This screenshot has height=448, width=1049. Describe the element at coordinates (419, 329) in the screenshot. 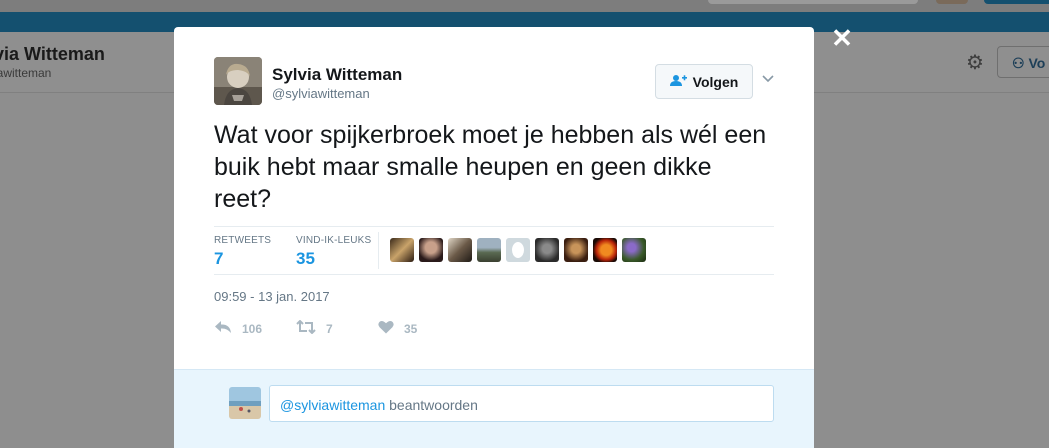

I see `like-action: 35` at that location.